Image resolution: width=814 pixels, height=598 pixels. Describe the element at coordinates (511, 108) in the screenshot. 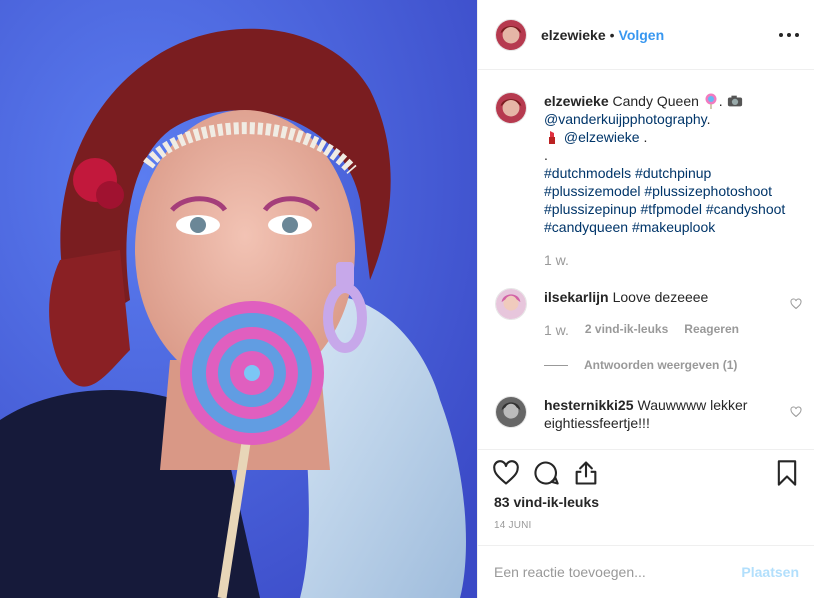

I see `caption-avatar` at that location.